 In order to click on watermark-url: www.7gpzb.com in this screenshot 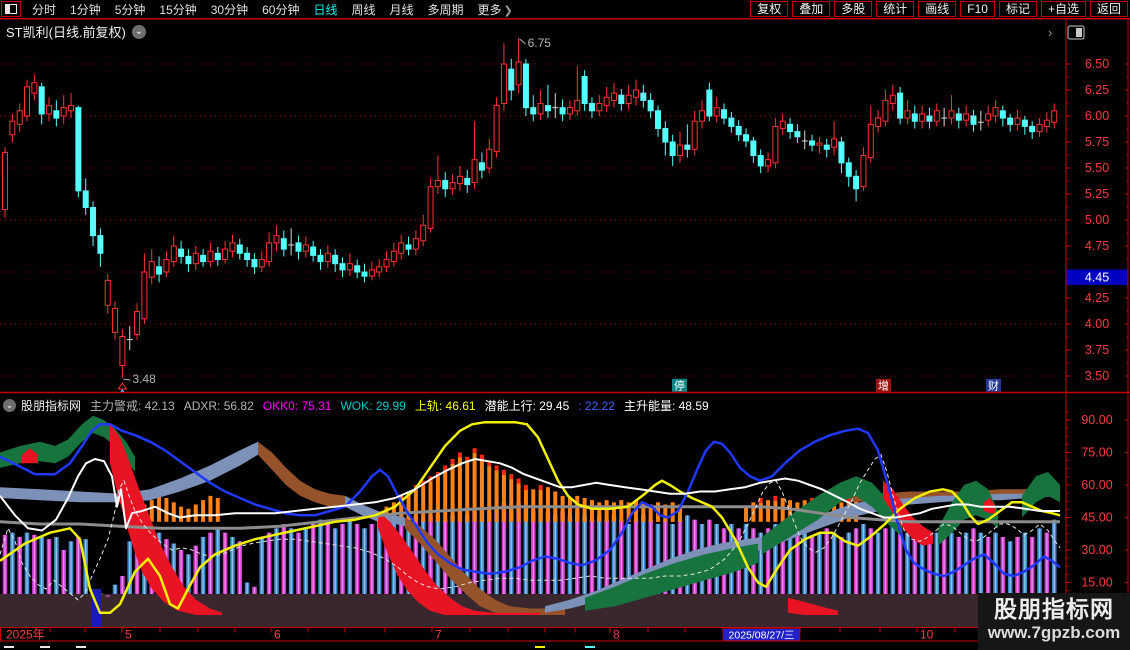, I will do `click(1054, 632)`.